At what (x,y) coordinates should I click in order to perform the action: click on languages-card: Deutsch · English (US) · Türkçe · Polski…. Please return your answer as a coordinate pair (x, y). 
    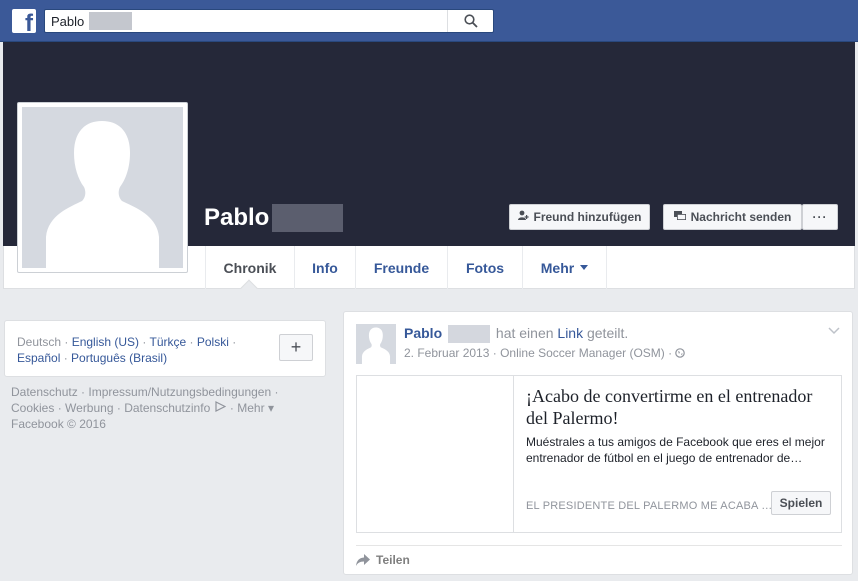
    Looking at the image, I should click on (165, 348).